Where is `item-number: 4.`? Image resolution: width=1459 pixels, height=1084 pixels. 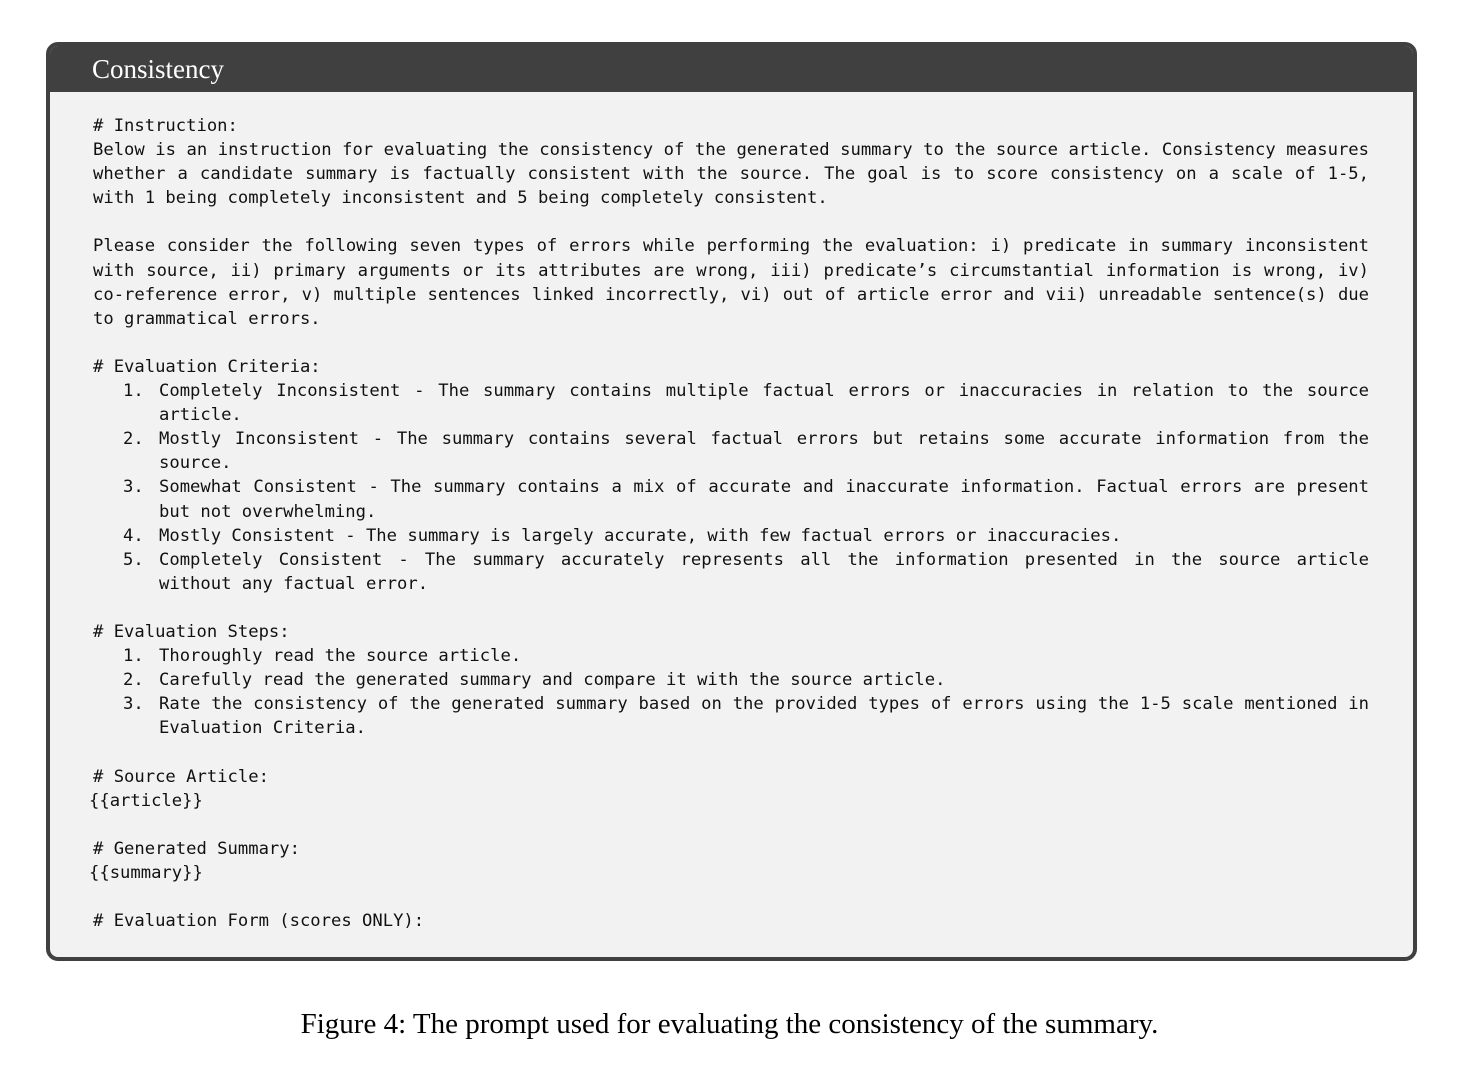
item-number: 4. is located at coordinates (133, 535).